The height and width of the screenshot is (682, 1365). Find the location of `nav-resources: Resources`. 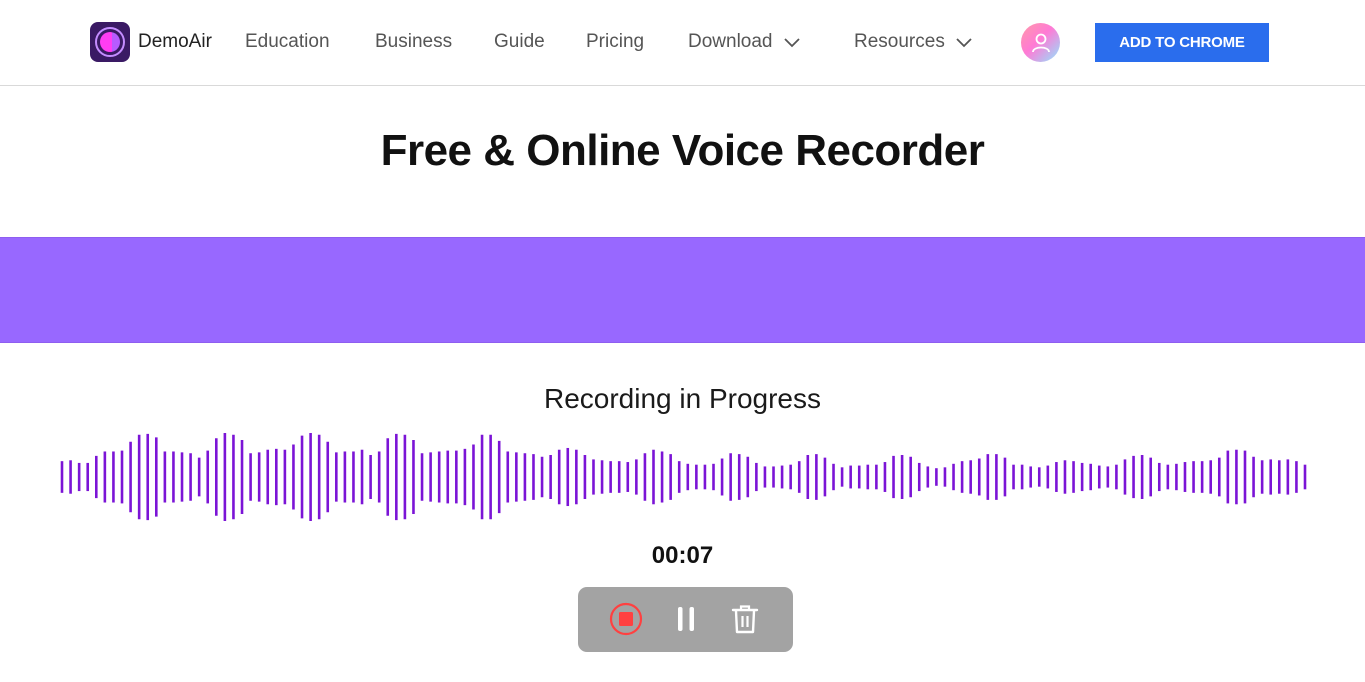

nav-resources: Resources is located at coordinates (913, 42).